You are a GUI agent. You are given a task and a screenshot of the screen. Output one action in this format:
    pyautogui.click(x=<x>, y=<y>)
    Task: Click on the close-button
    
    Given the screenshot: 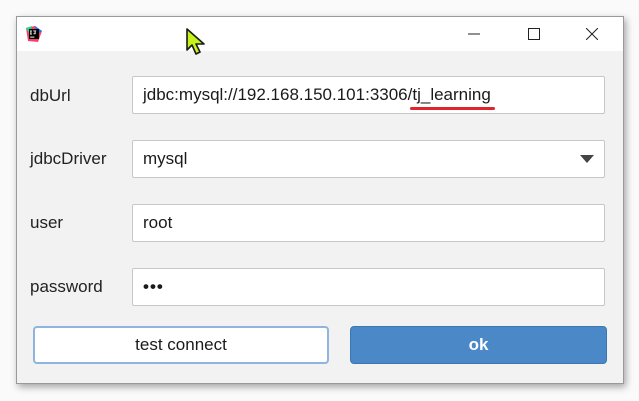 What is the action you would take?
    pyautogui.click(x=592, y=34)
    